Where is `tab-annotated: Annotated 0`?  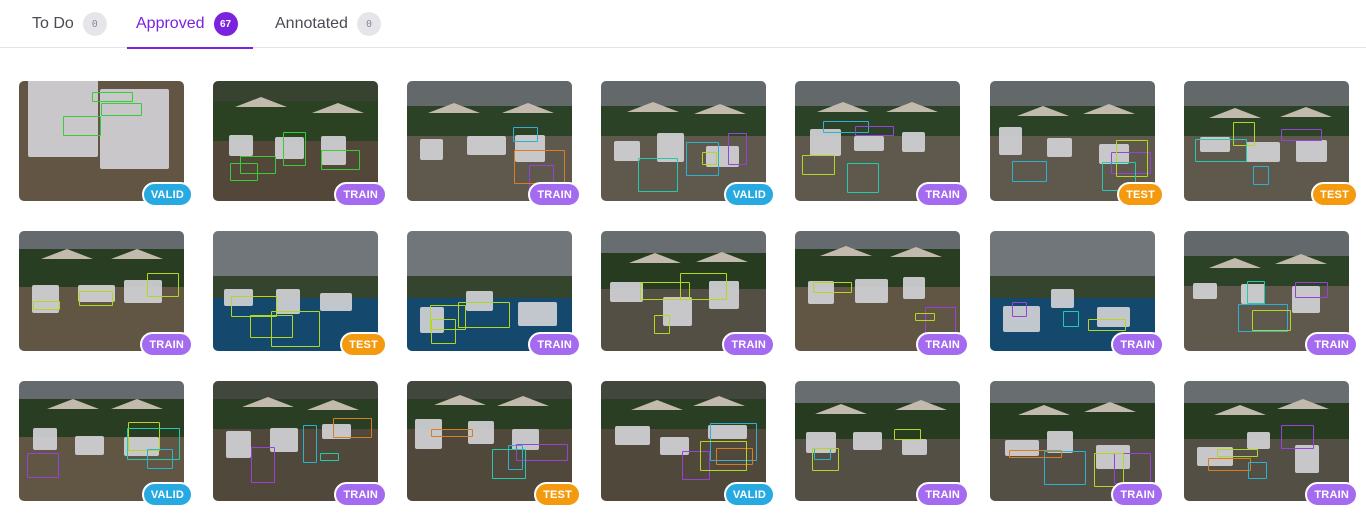 tab-annotated: Annotated 0 is located at coordinates (328, 24).